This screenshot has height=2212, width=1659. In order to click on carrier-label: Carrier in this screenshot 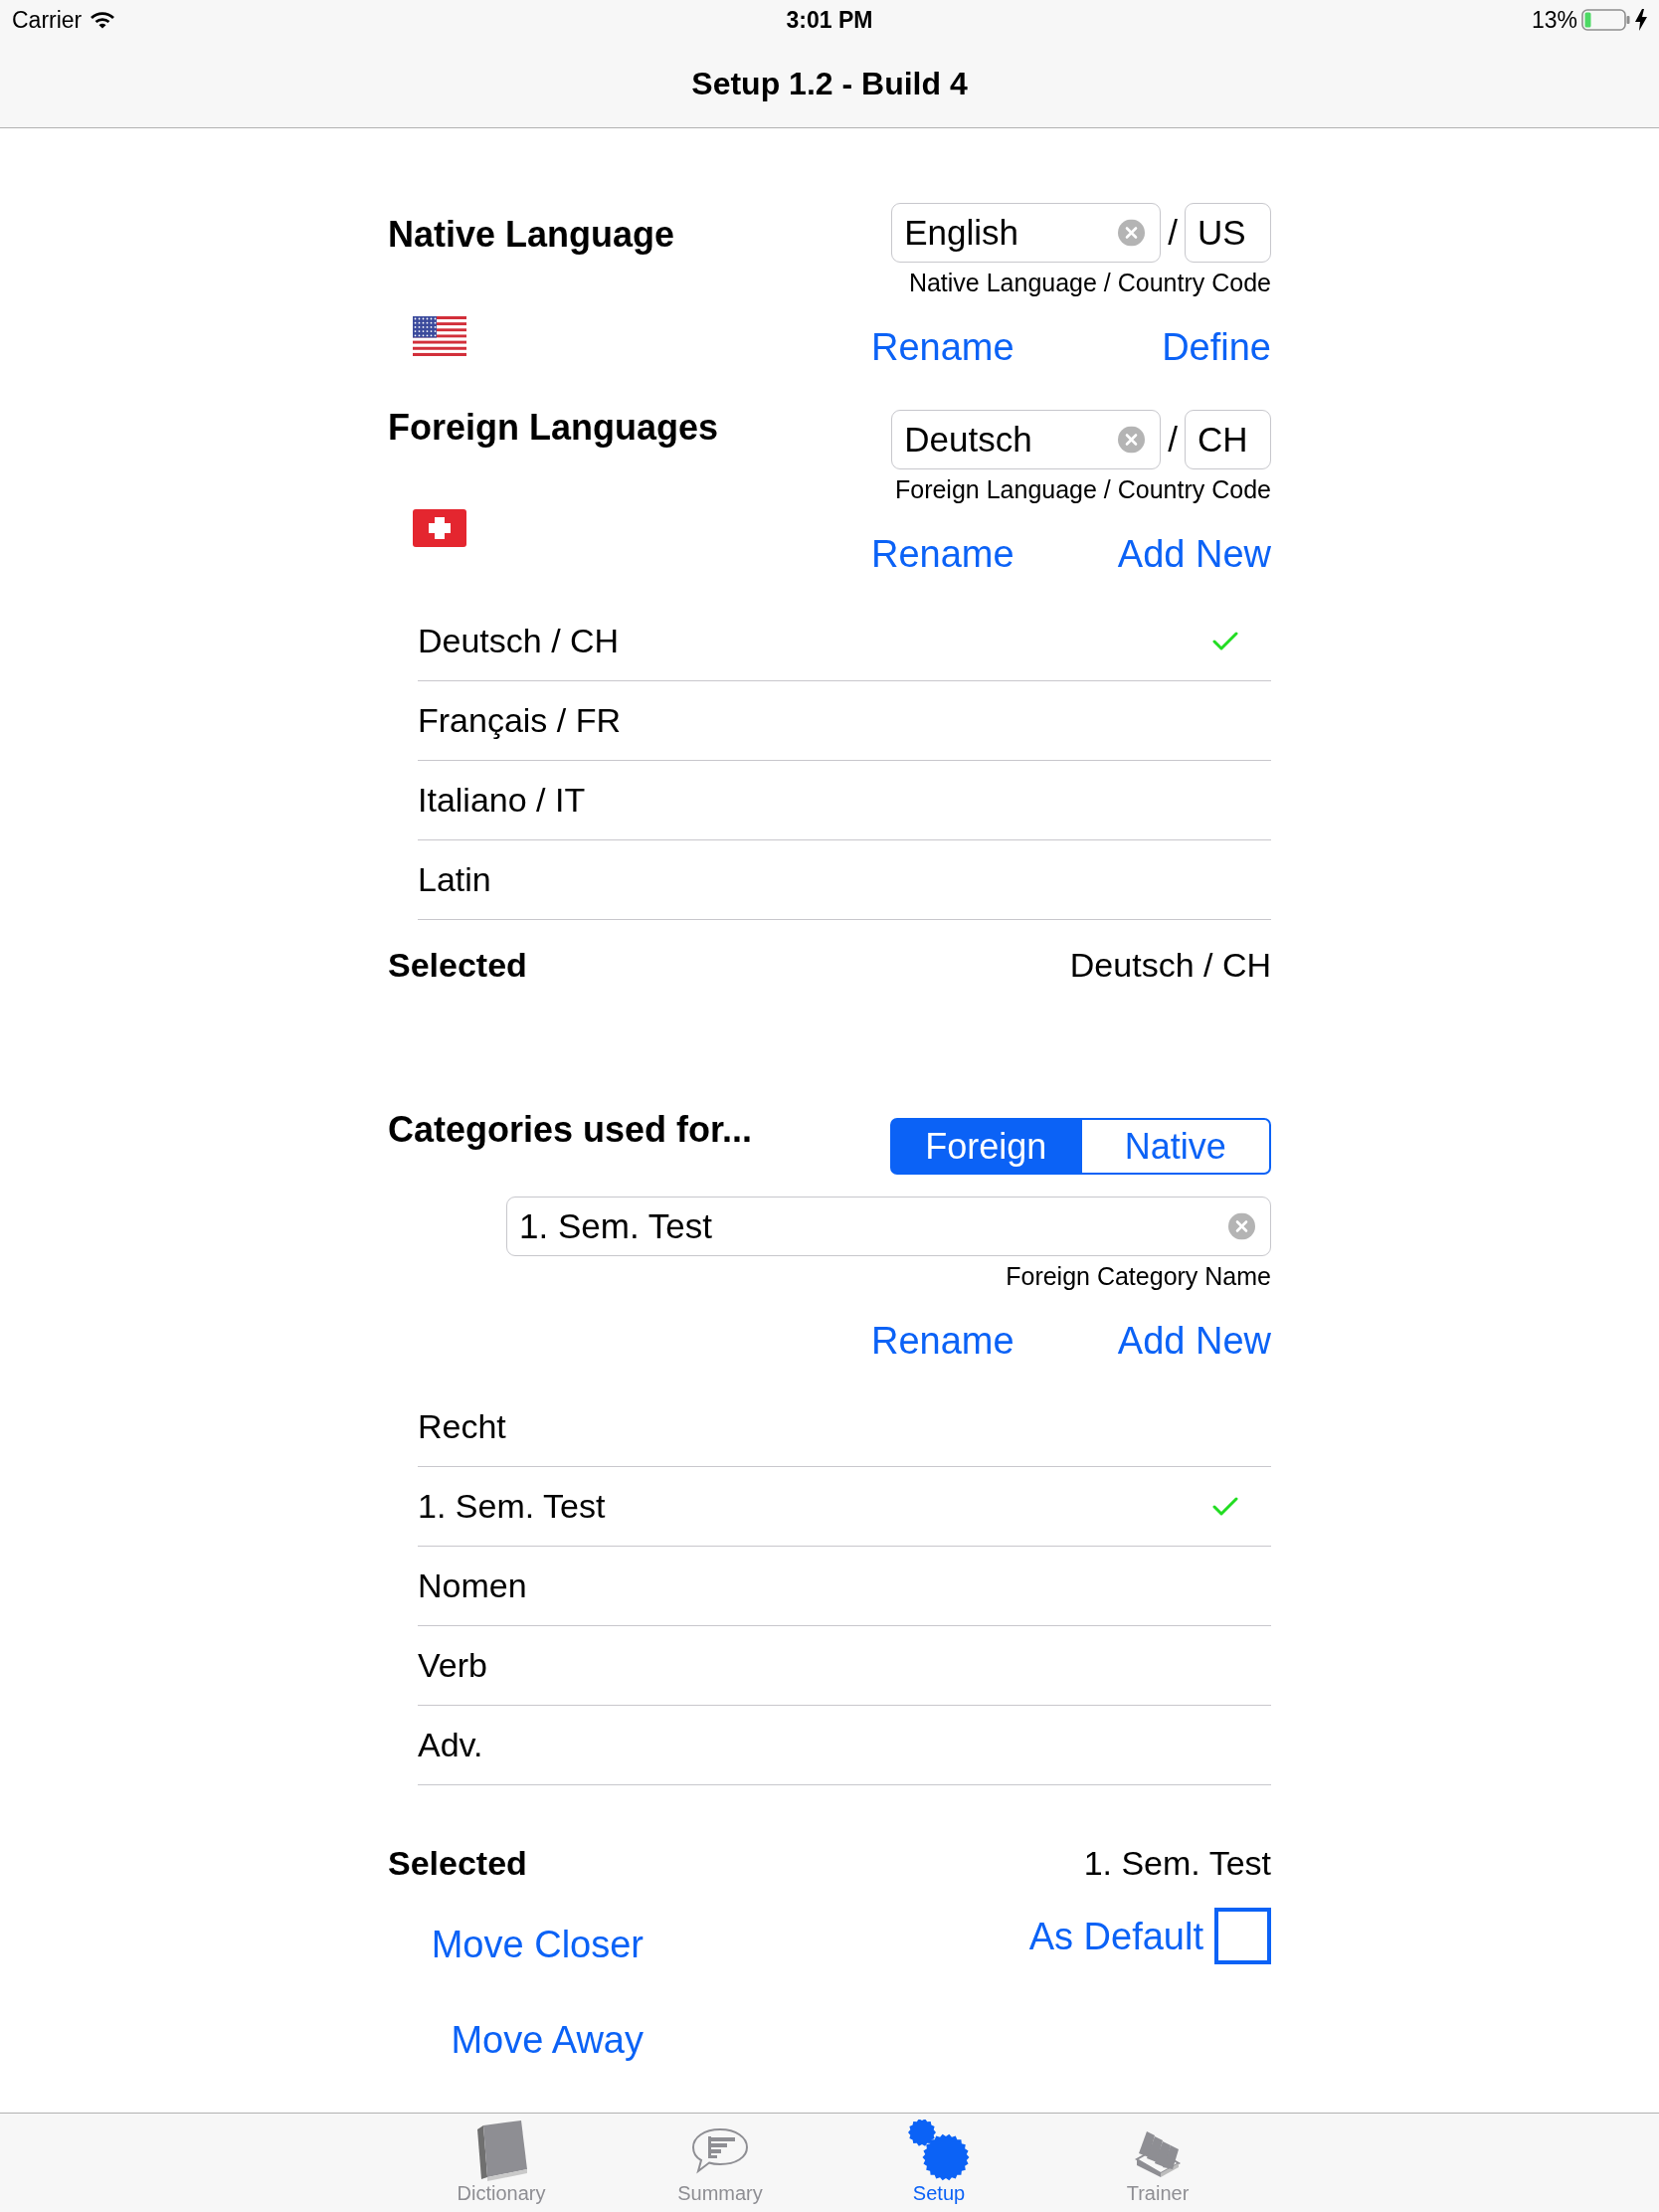, I will do `click(47, 20)`.